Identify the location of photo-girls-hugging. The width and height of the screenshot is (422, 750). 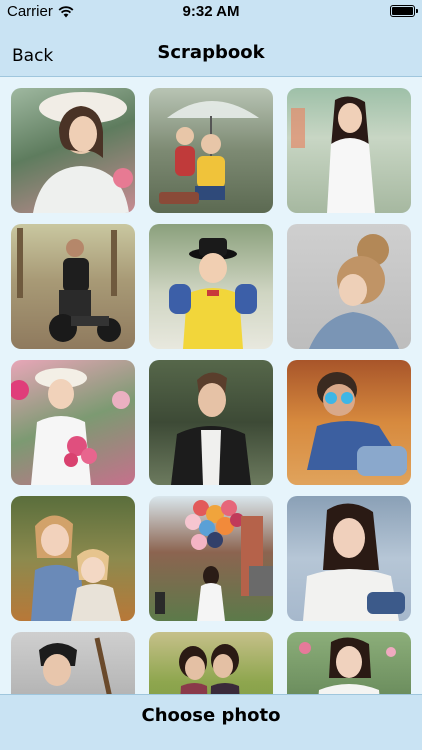
(73, 558).